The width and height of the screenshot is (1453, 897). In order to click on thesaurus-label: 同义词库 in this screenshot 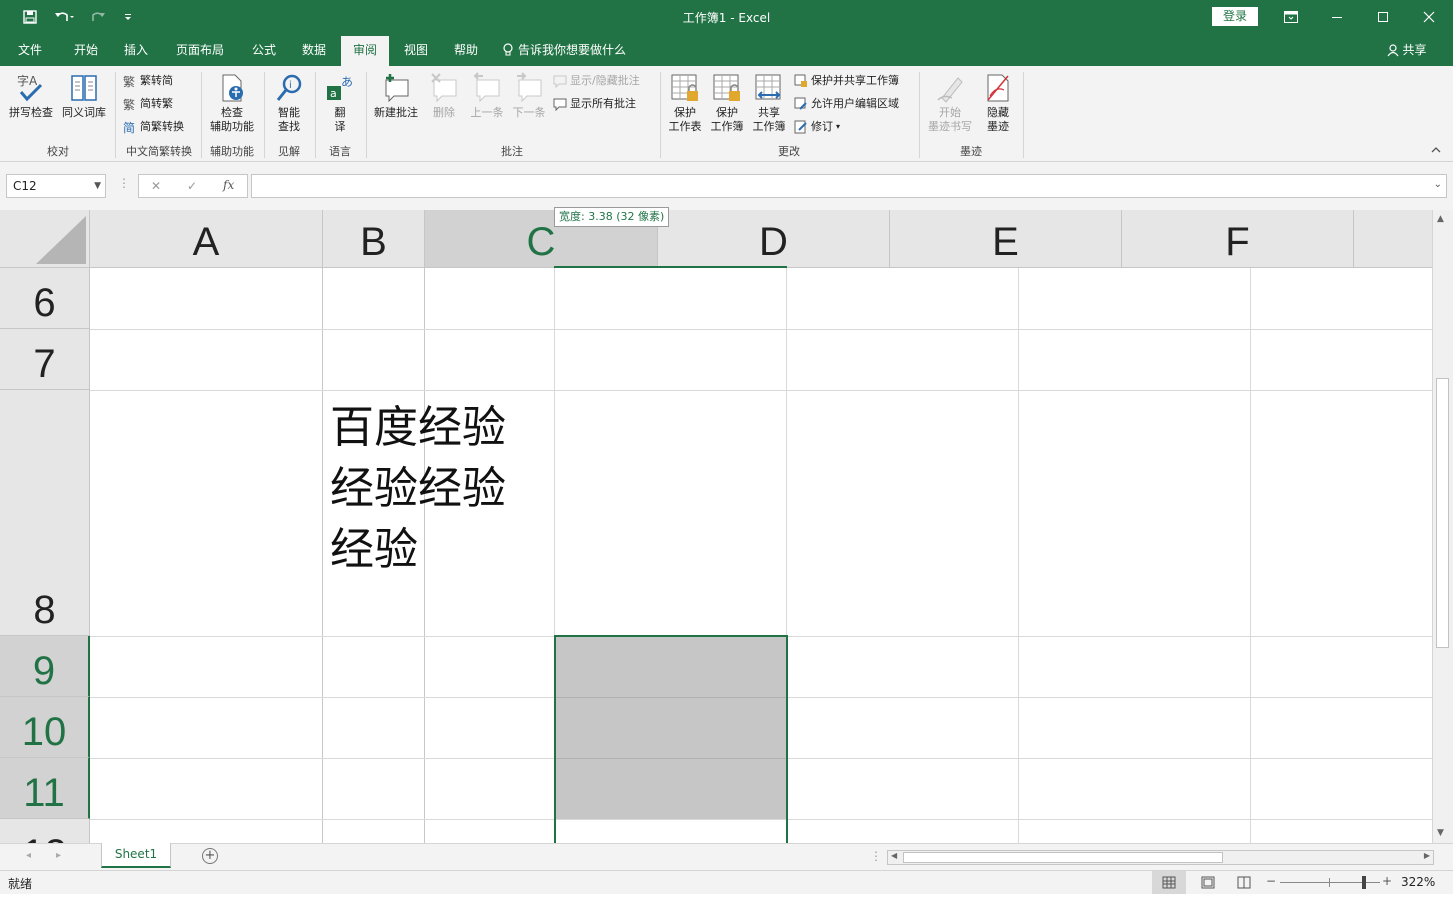, I will do `click(84, 112)`.